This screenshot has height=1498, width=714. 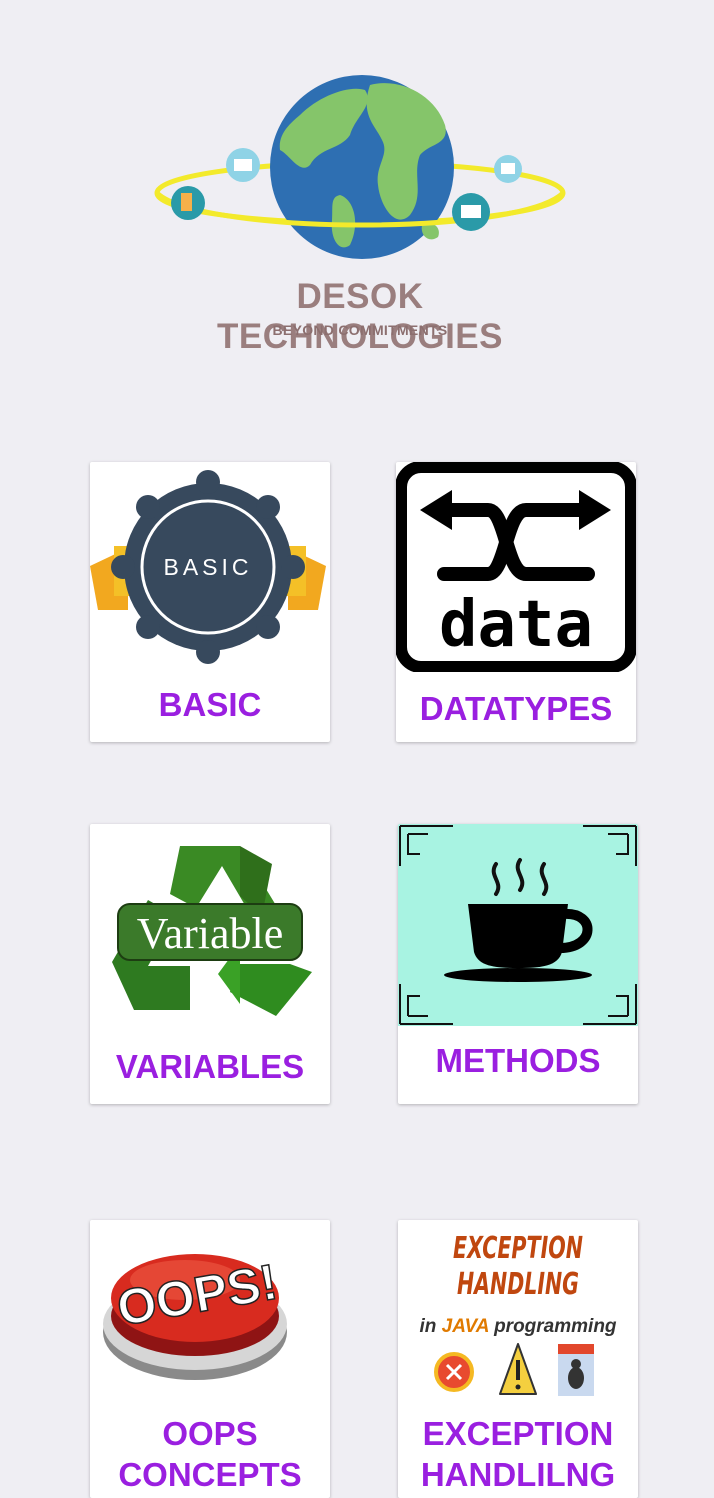 I want to click on shuffle-data-icon: data, so click(x=516, y=567).